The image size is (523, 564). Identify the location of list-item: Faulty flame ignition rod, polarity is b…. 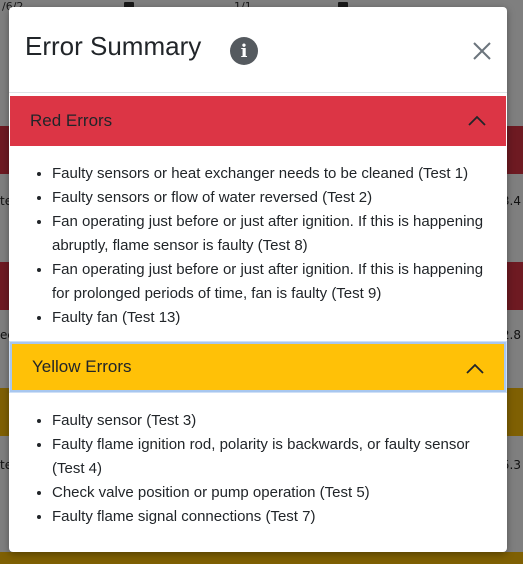
(269, 457).